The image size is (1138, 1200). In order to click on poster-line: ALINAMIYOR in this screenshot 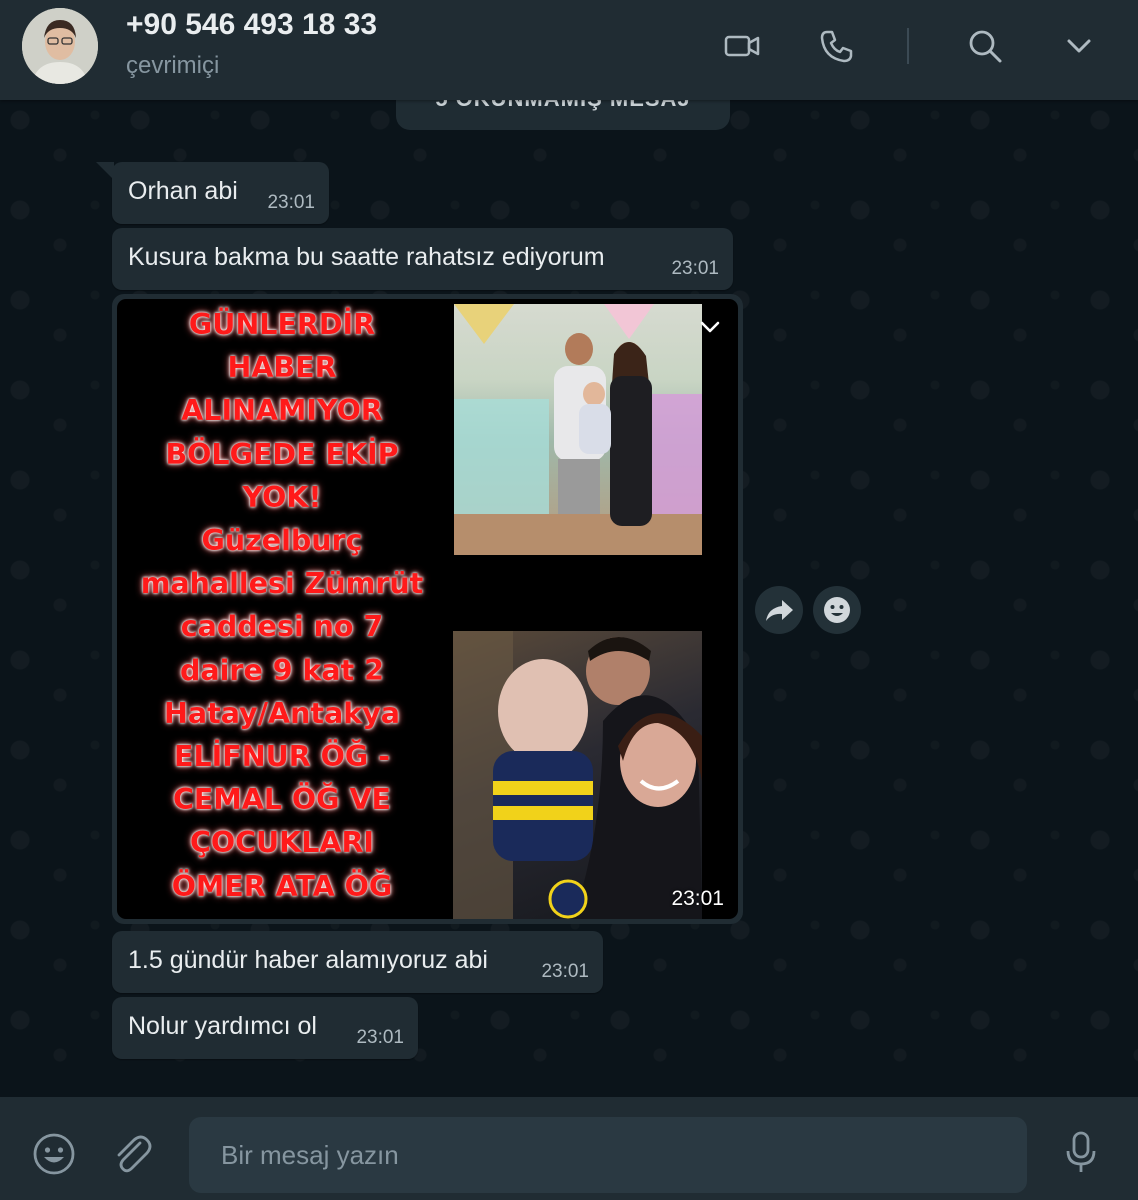, I will do `click(282, 411)`.